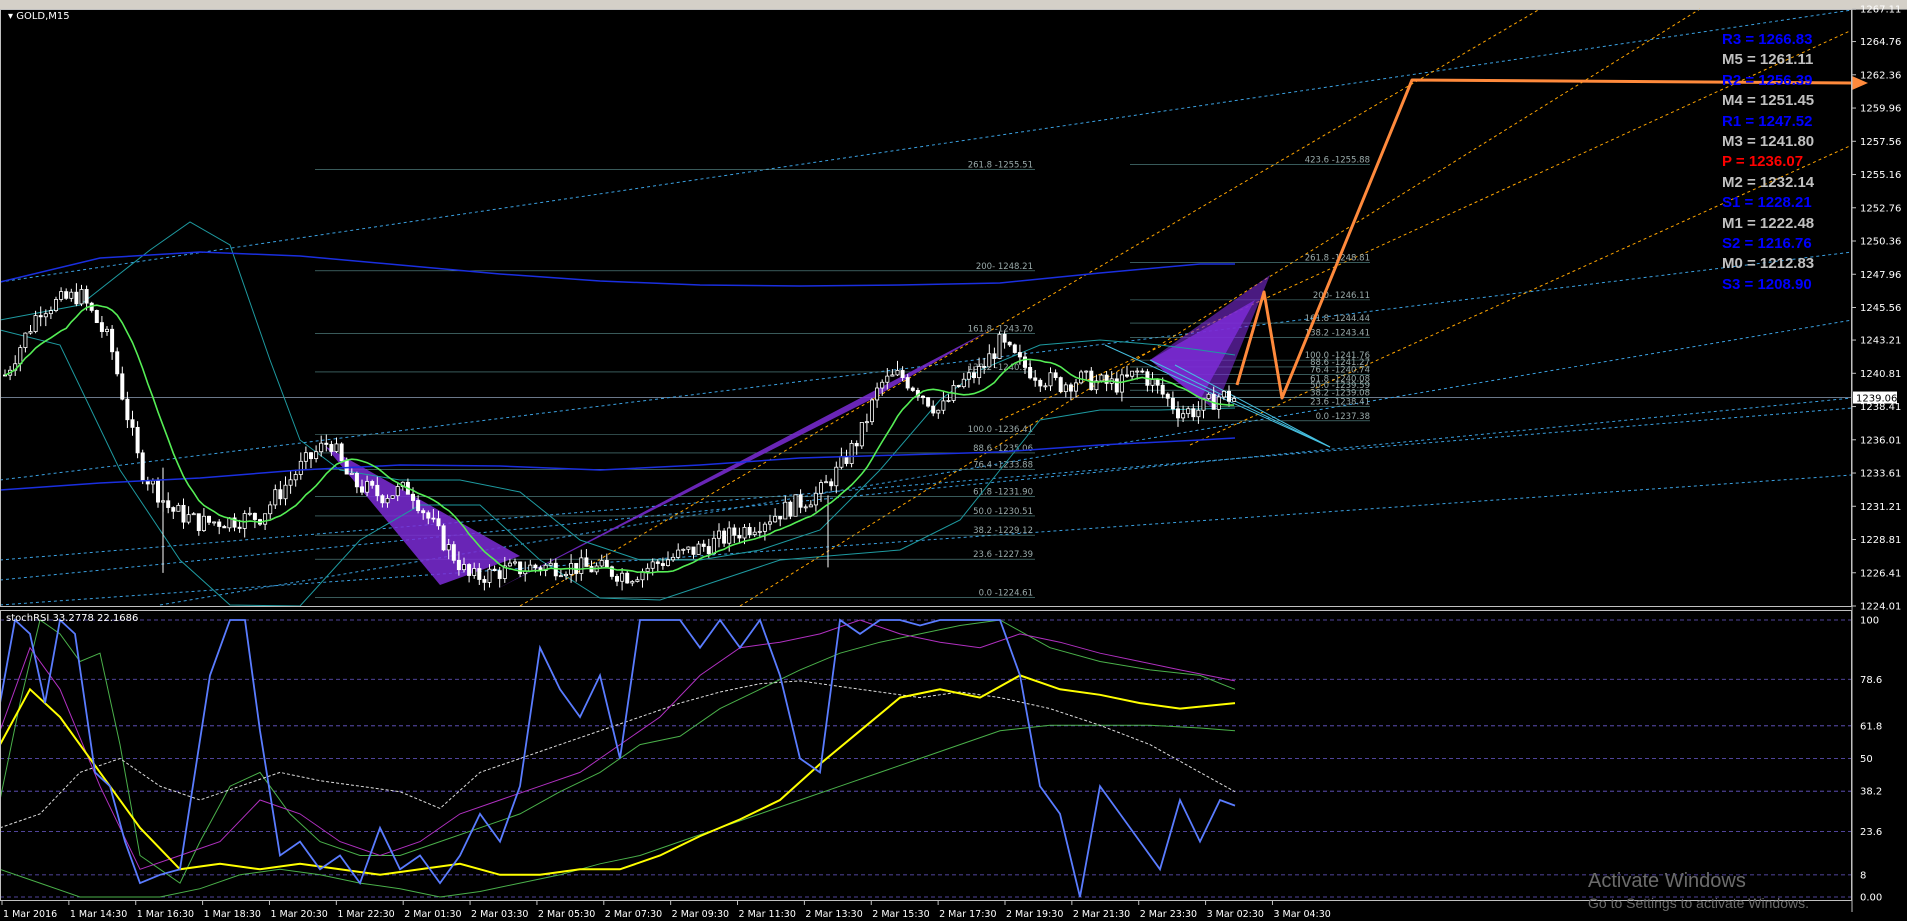  I want to click on time-tick-label: 2 Mar 01:30, so click(432, 914).